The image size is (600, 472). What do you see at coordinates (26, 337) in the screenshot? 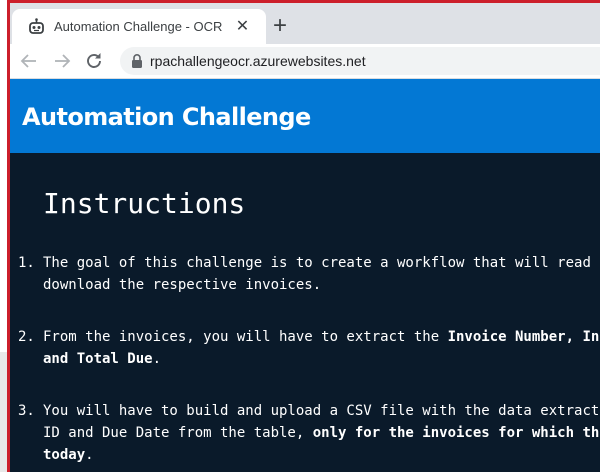
I see `item-number: 2.` at bounding box center [26, 337].